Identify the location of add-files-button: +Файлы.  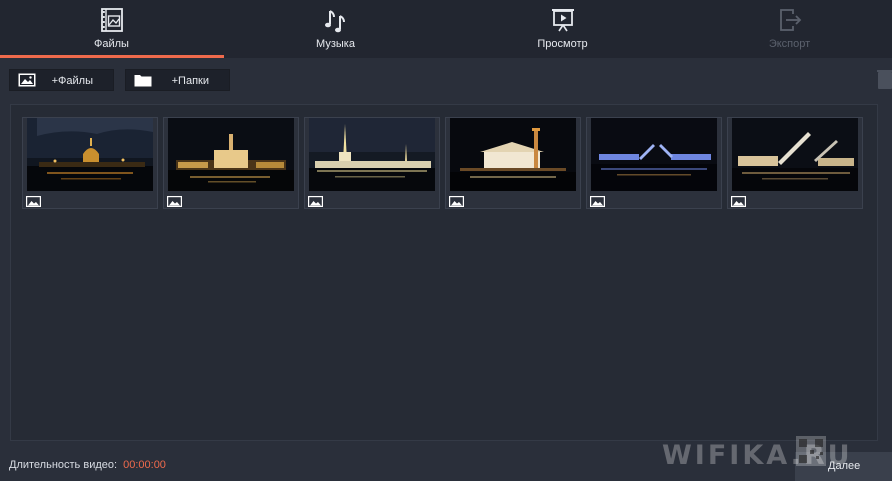
(61, 80).